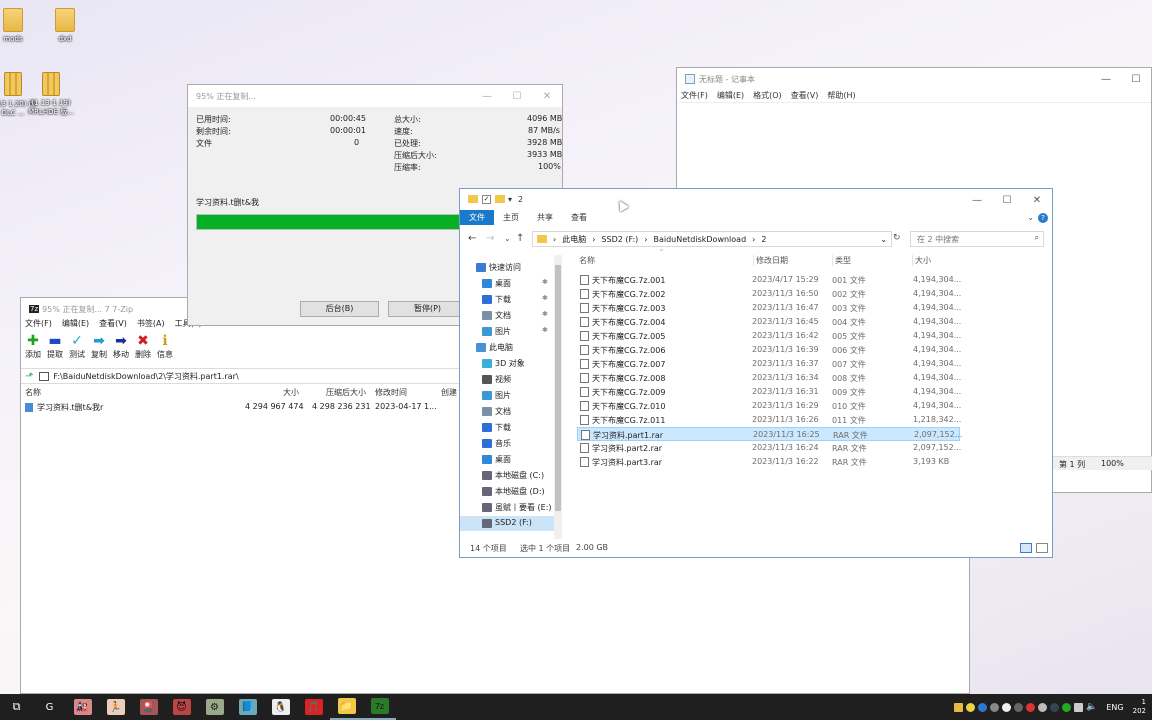 The width and height of the screenshot is (1152, 720). I want to click on desktop-icon-folder: mods, so click(19, 25).